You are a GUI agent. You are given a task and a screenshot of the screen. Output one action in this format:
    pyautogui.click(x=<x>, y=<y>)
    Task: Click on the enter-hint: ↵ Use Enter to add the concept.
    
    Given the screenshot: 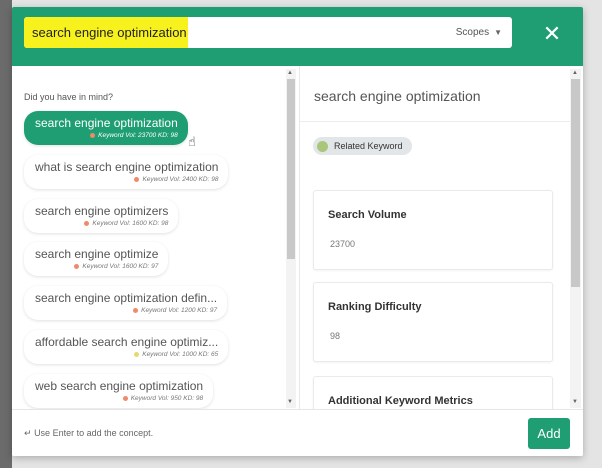 What is the action you would take?
    pyautogui.click(x=88, y=433)
    